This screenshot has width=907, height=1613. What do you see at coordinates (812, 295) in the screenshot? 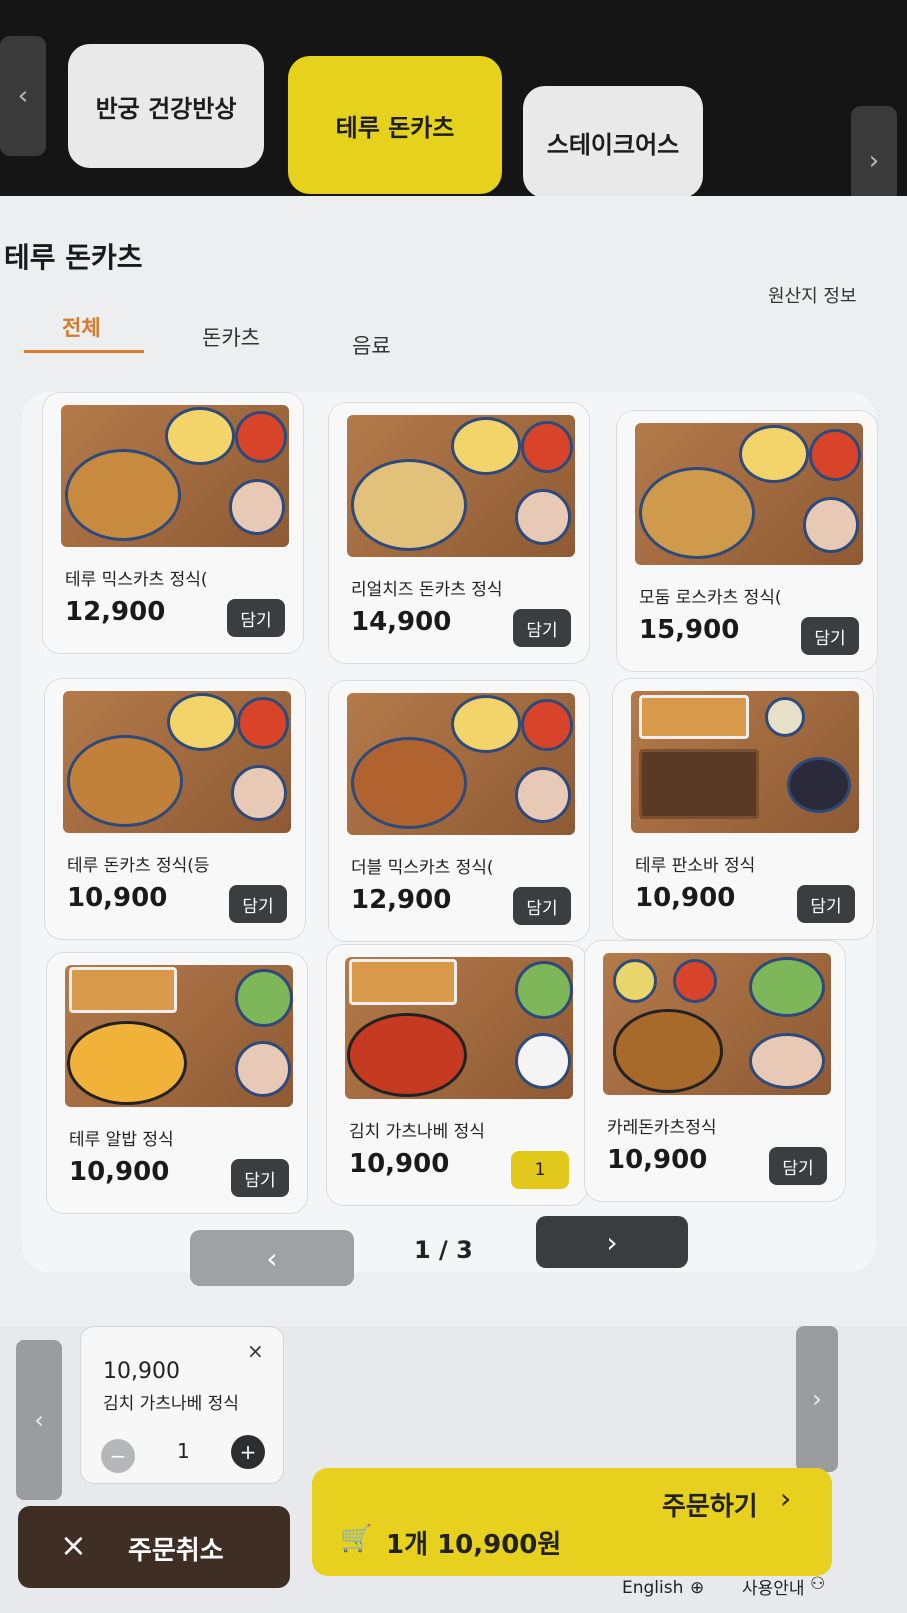
I see `origin-info-link: 원산지 정보` at bounding box center [812, 295].